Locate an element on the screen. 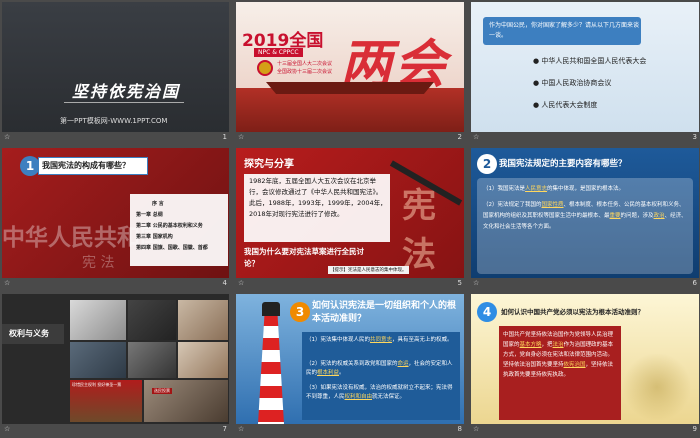  slide-thumbnail-1: 坚持依宪治国 第一PPT模板网-WWW.1PPT.COM is located at coordinates (115, 67).